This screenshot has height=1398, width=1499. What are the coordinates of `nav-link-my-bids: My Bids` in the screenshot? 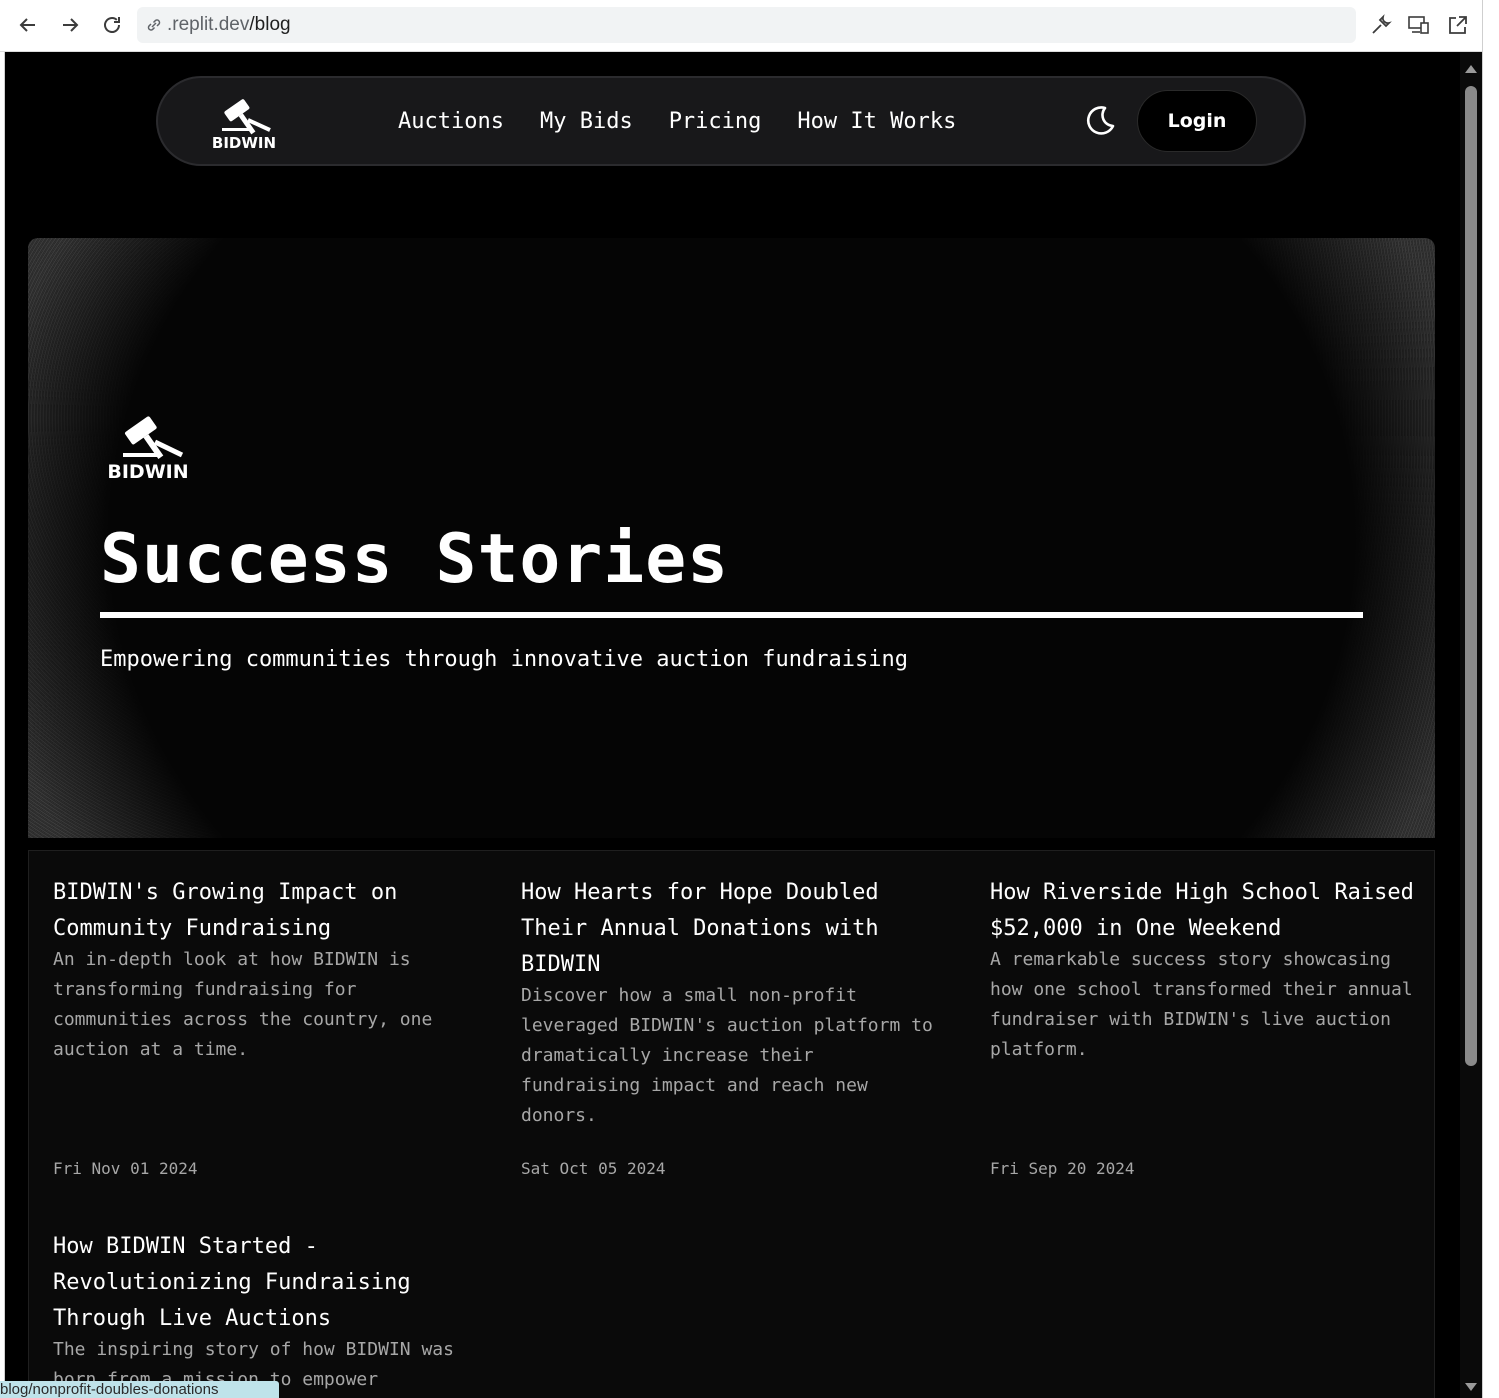 It's located at (586, 121).